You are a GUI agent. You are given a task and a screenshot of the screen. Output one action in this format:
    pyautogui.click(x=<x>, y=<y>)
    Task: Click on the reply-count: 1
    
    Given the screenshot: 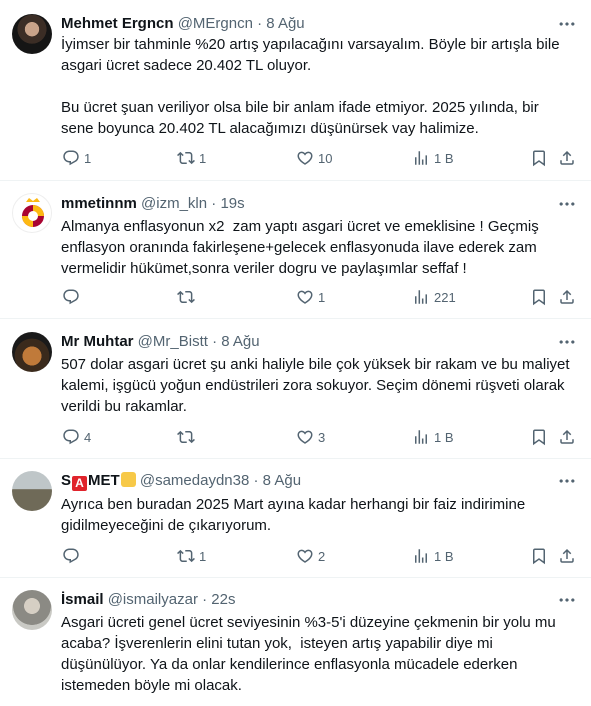 What is the action you would take?
    pyautogui.click(x=88, y=158)
    